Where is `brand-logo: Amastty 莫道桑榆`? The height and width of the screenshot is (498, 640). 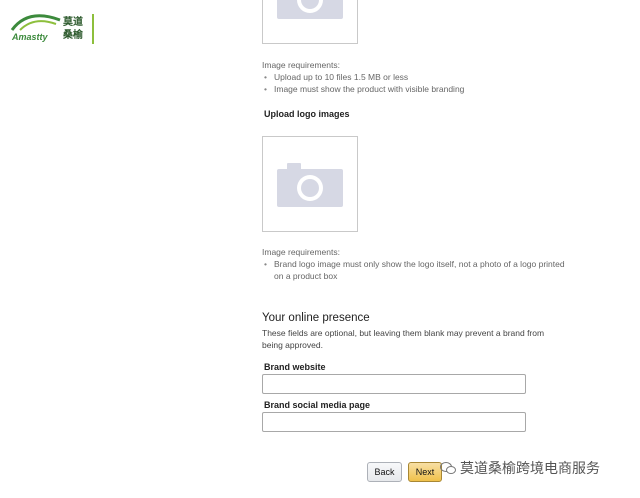
brand-logo: Amastty 莫道桑榆 is located at coordinates (56, 28).